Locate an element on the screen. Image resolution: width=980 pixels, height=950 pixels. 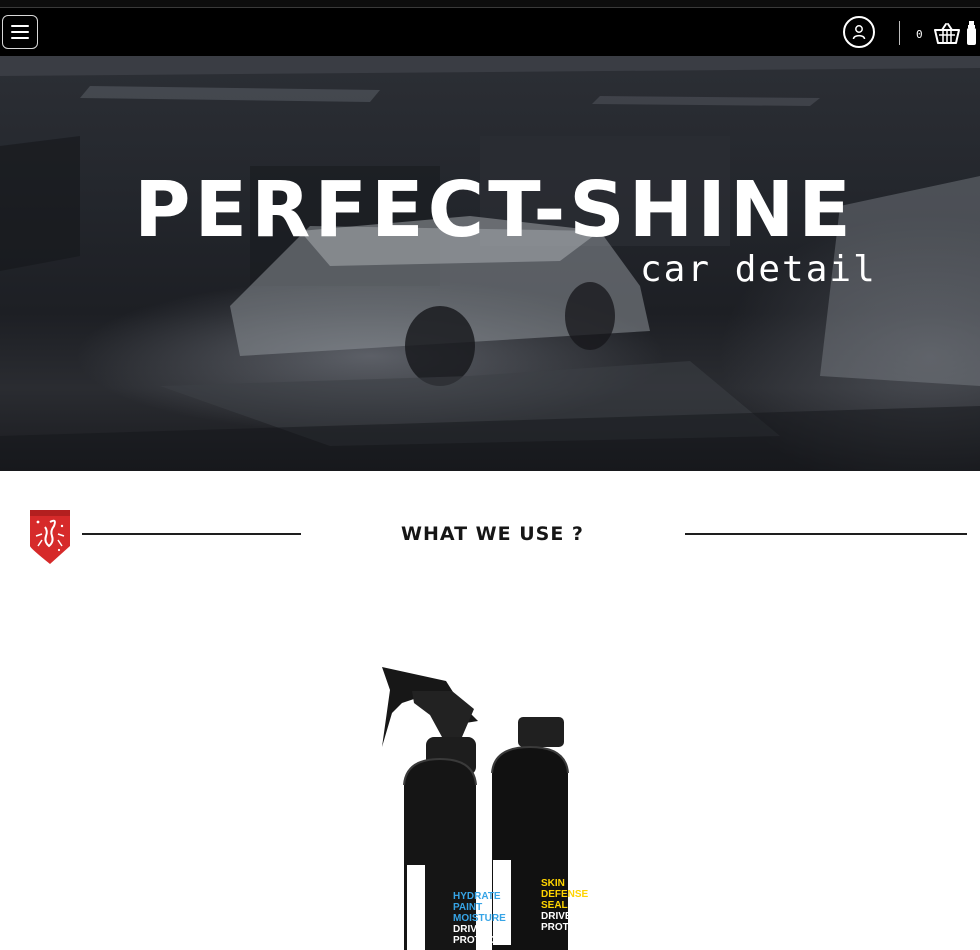
right-bottle-line: SEAL is located at coordinates (554, 905).